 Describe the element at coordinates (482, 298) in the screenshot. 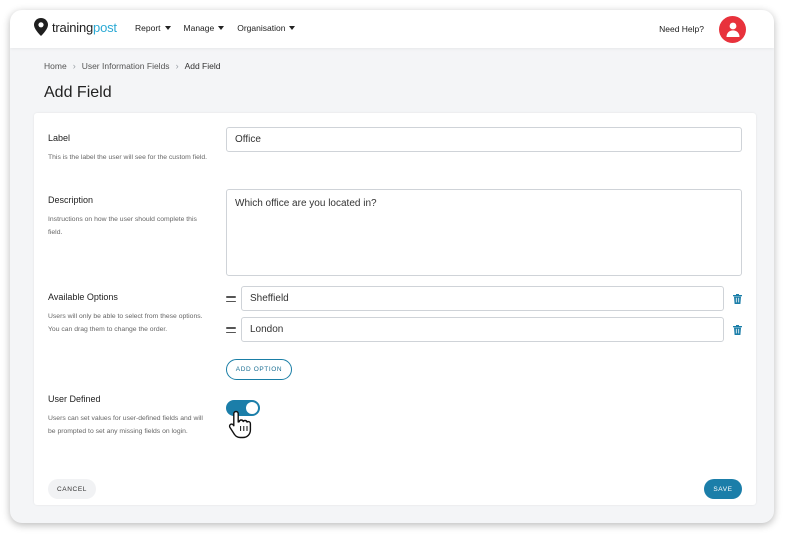

I see `option-input-sheffield: Sheffield` at that location.